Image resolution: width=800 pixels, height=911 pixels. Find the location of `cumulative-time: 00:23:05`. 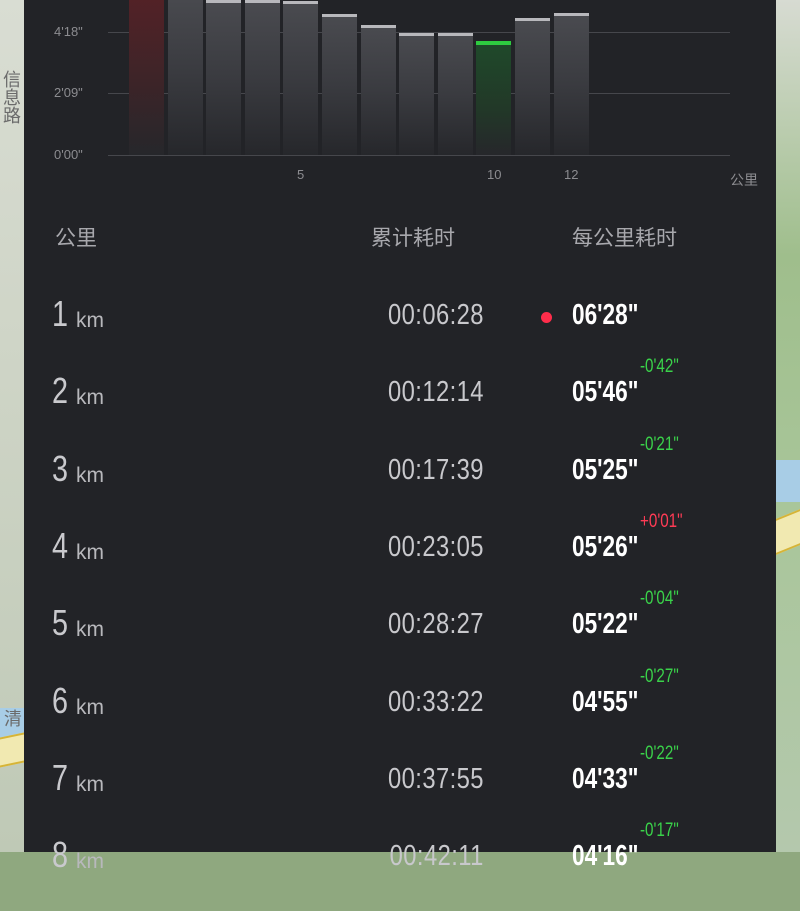

cumulative-time: 00:23:05 is located at coordinates (436, 546).